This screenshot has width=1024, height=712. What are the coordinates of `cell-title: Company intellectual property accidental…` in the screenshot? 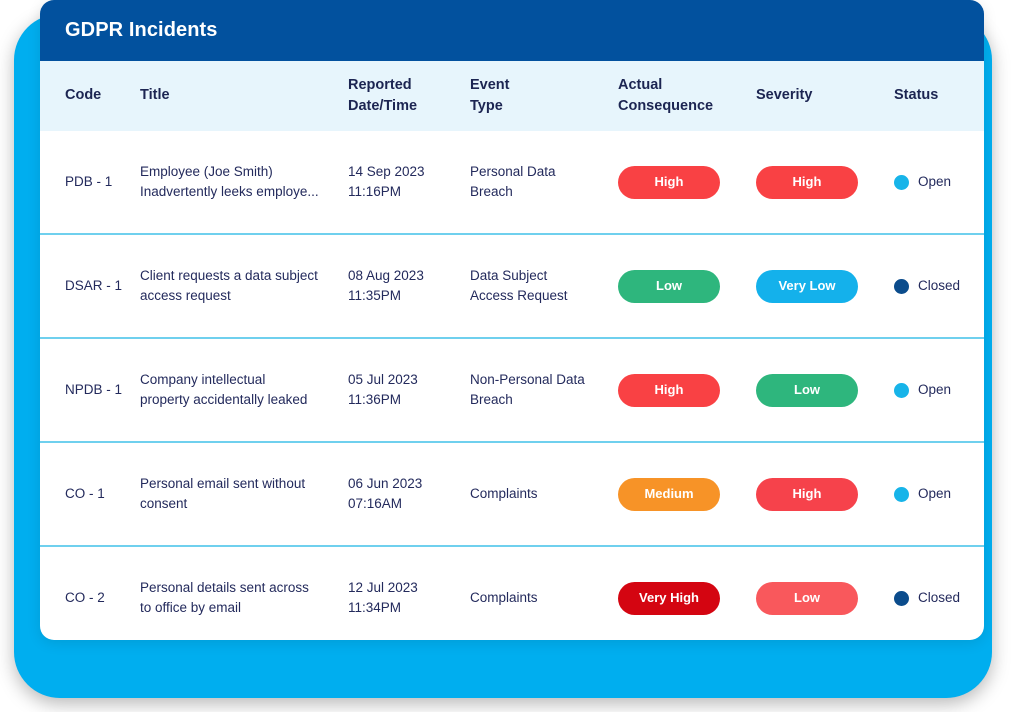 It's located at (244, 390).